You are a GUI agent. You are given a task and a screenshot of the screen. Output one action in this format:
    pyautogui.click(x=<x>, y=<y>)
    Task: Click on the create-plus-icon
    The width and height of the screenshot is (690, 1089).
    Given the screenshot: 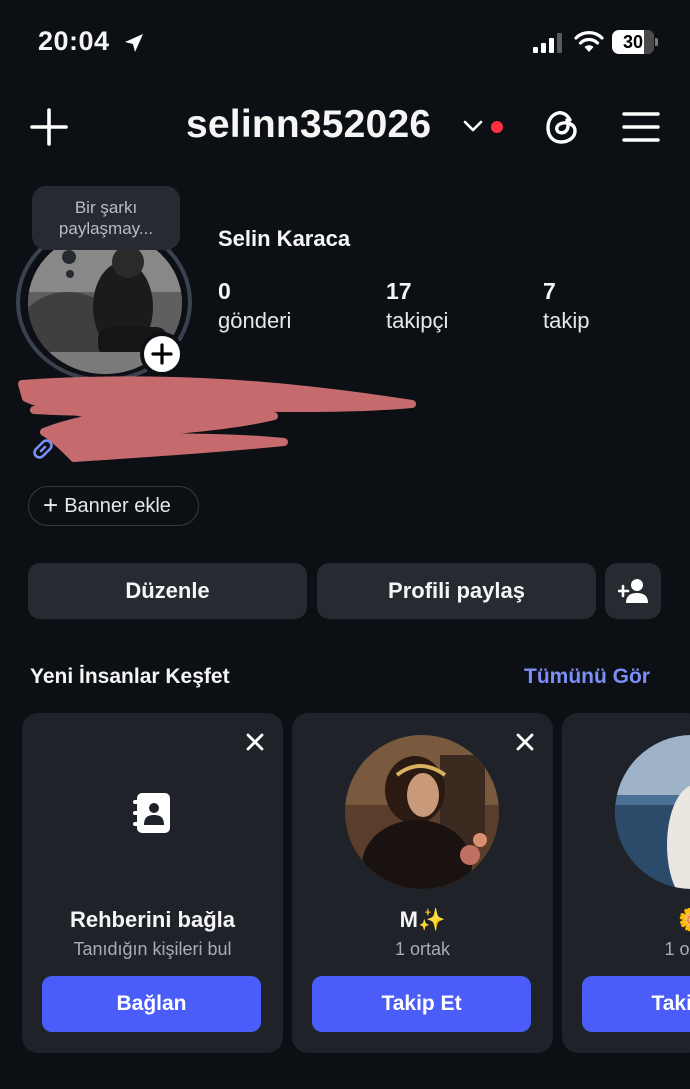 What is the action you would take?
    pyautogui.click(x=49, y=127)
    